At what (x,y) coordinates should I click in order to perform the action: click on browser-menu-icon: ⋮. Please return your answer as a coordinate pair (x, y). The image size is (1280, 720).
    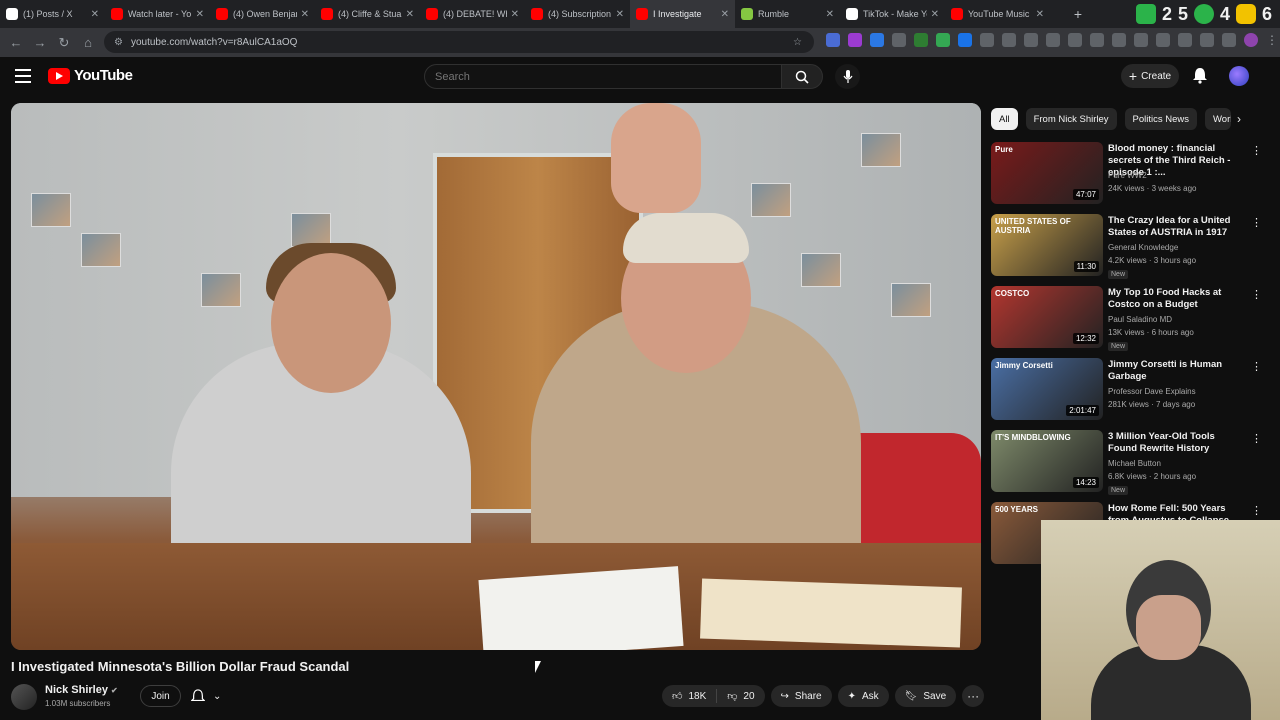
    Looking at the image, I should click on (1272, 40).